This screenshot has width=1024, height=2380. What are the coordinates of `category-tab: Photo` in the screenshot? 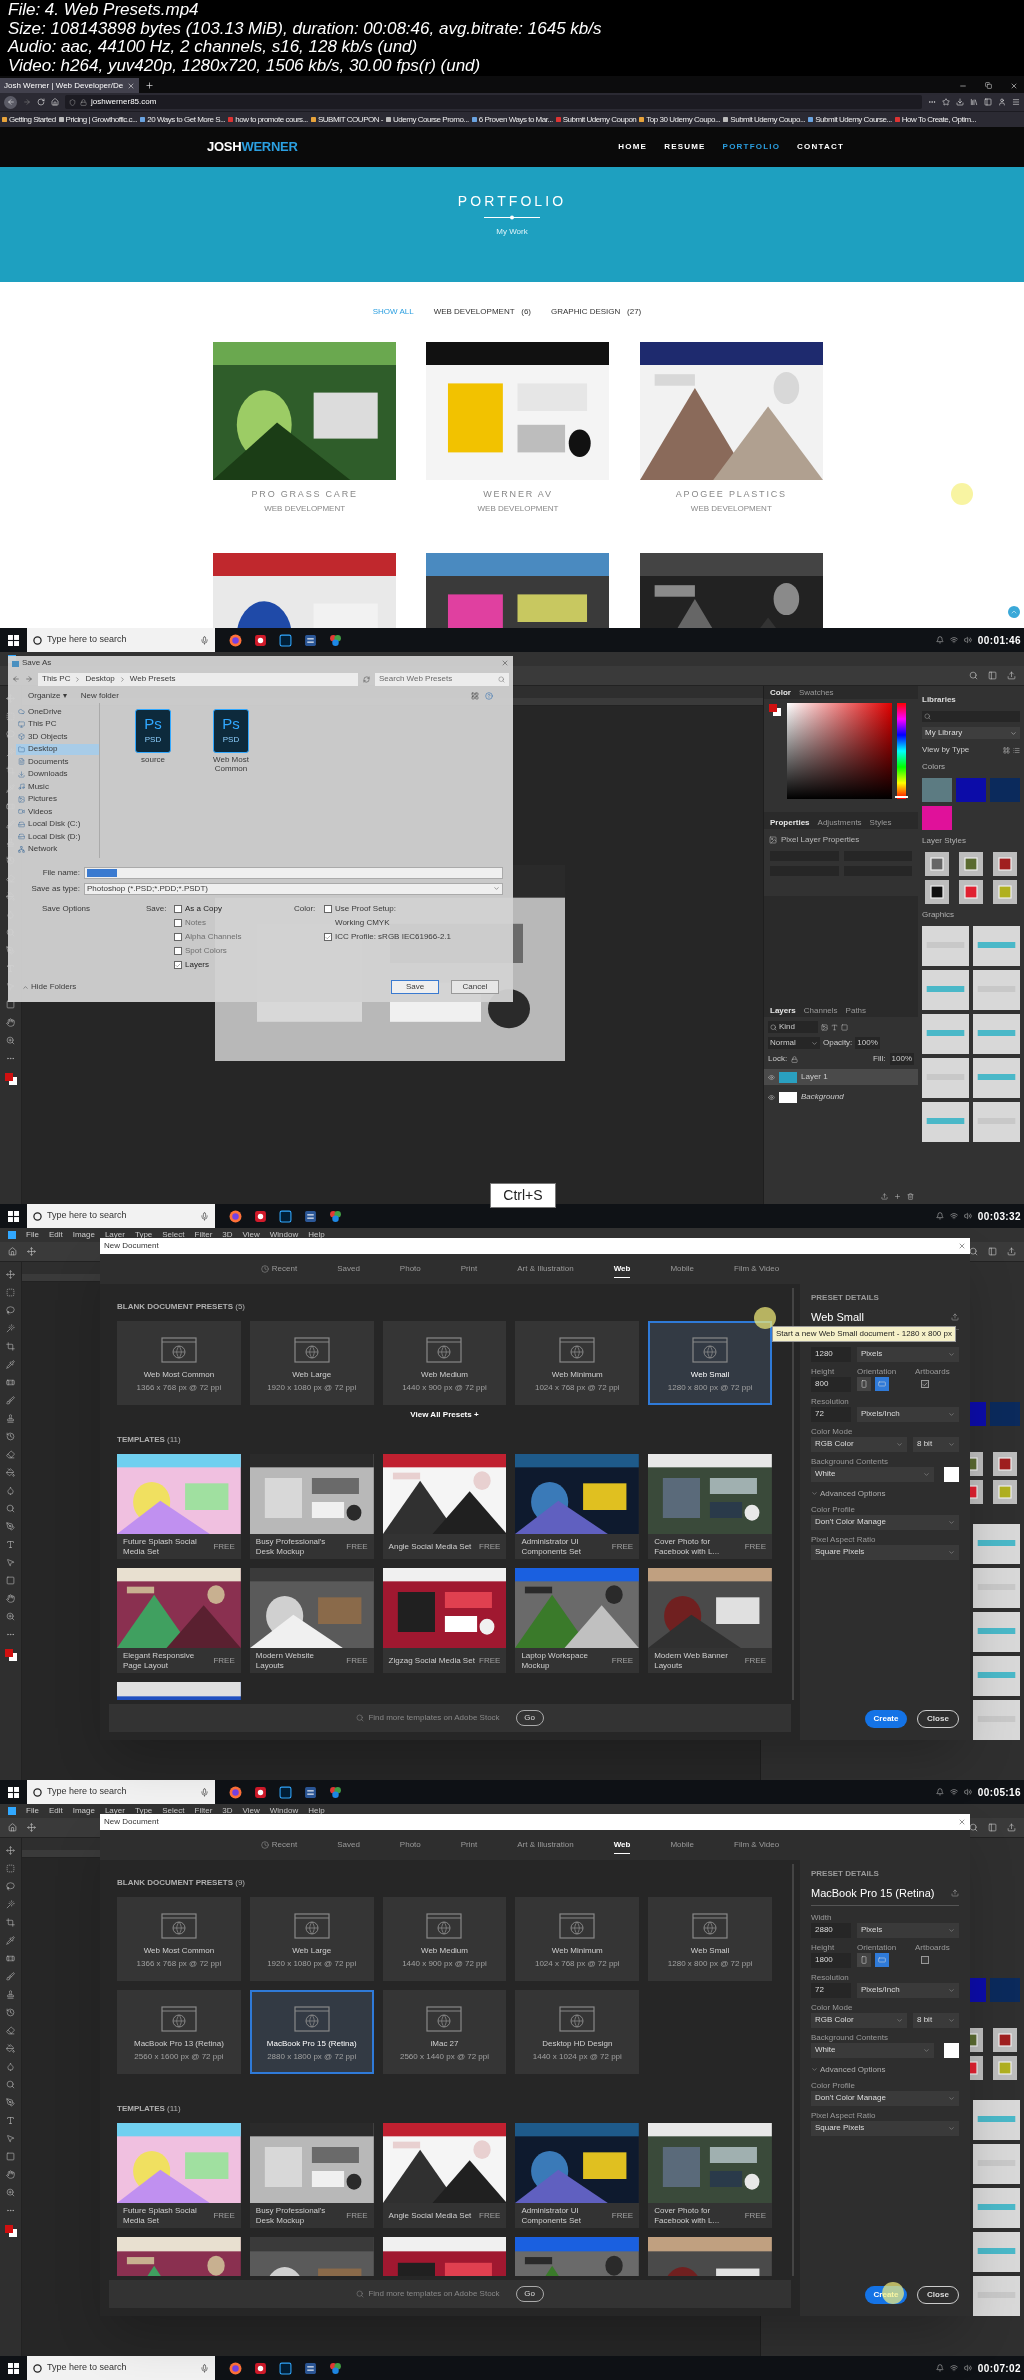 It's located at (410, 1269).